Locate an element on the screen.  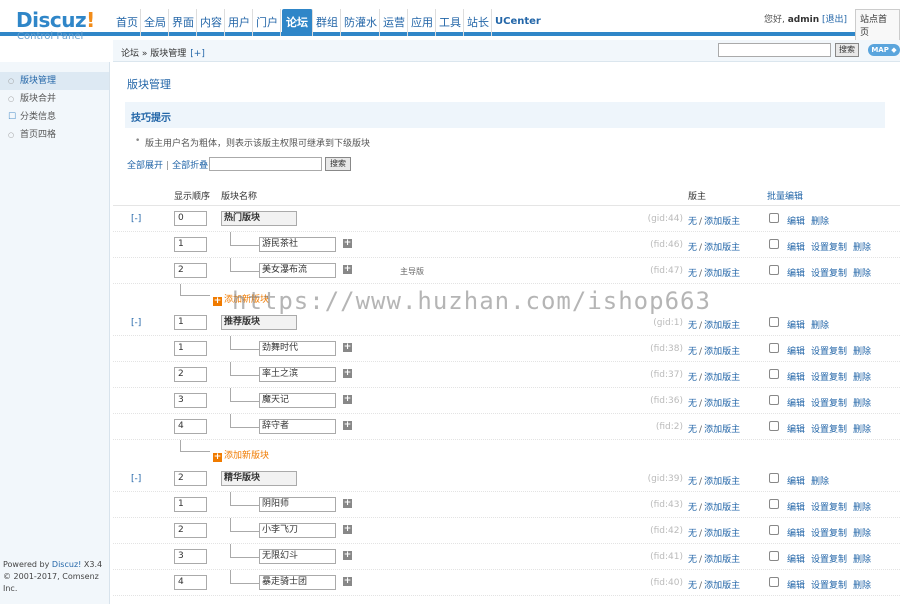
top-search-button: 搜索 is located at coordinates (847, 50).